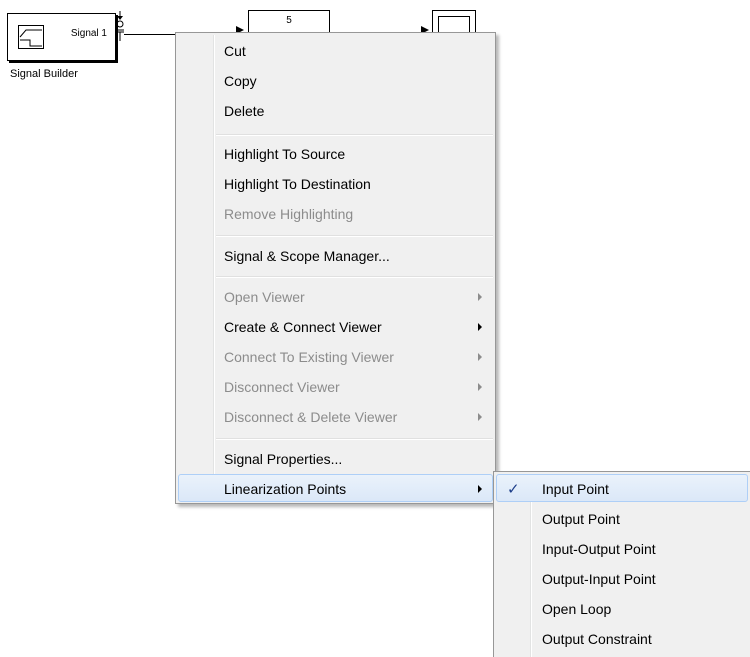 The height and width of the screenshot is (657, 750). What do you see at coordinates (335, 50) in the screenshot?
I see `menu-item-cut: Cut` at bounding box center [335, 50].